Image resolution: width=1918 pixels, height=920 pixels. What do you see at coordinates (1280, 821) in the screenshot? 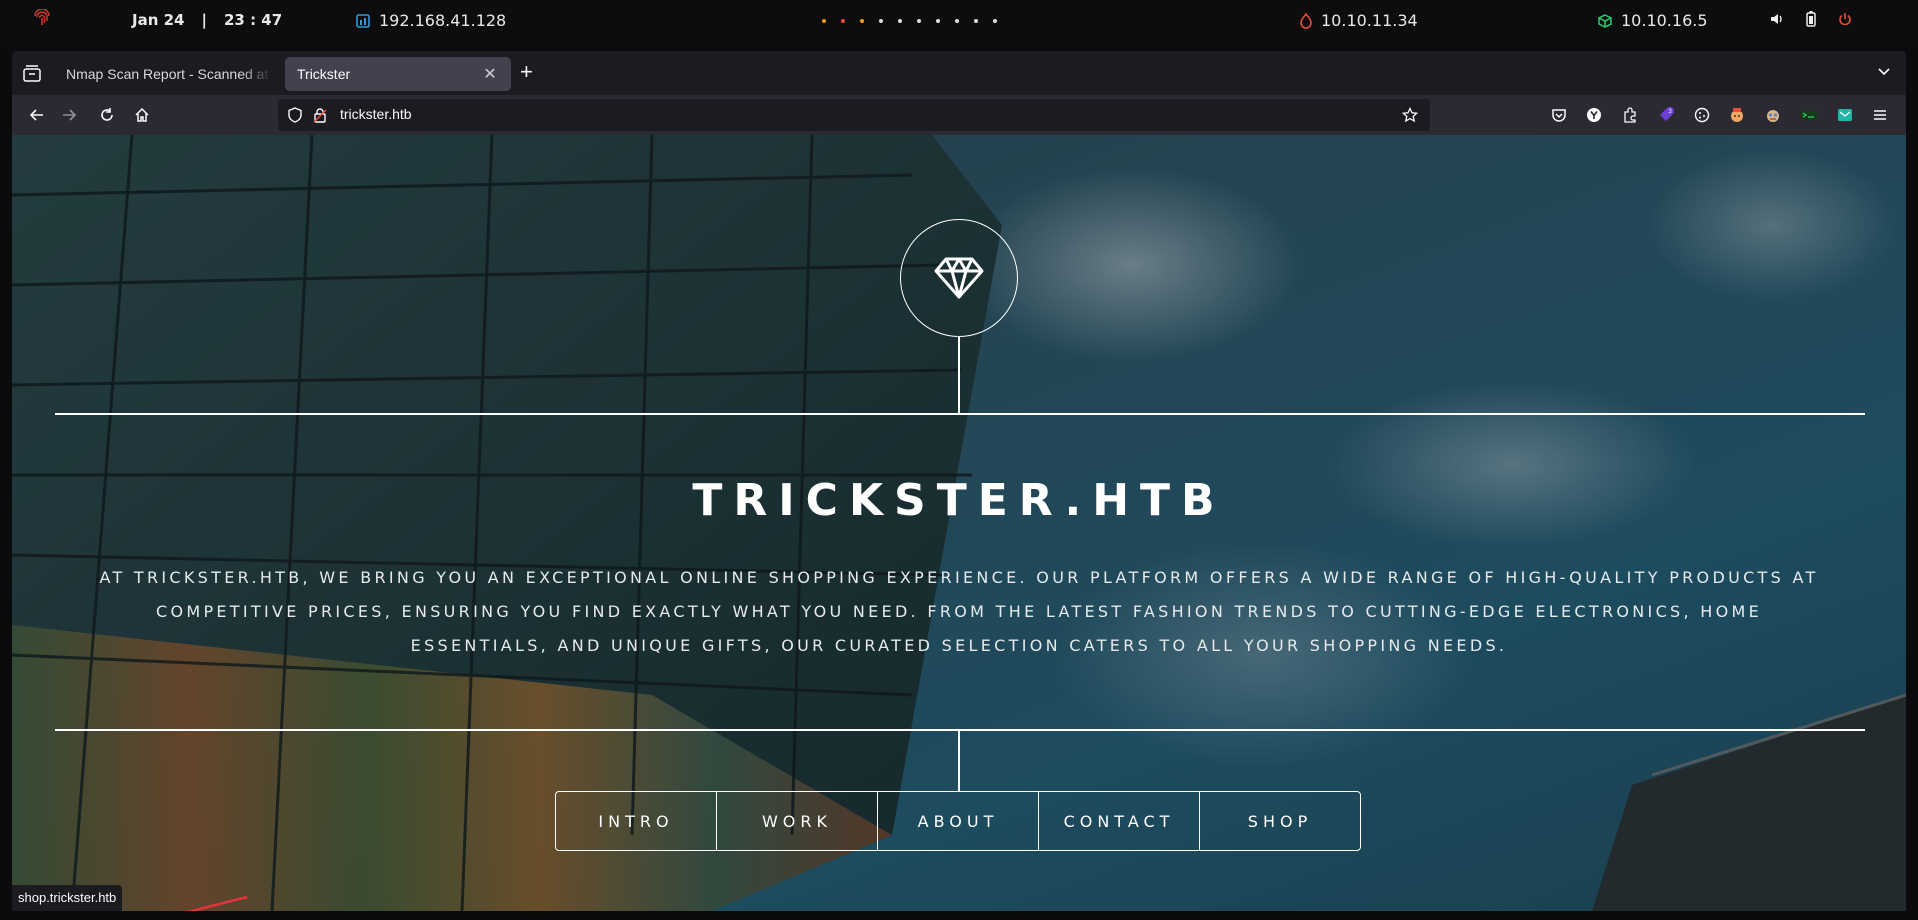
I see `nav-shop: SHOP` at bounding box center [1280, 821].